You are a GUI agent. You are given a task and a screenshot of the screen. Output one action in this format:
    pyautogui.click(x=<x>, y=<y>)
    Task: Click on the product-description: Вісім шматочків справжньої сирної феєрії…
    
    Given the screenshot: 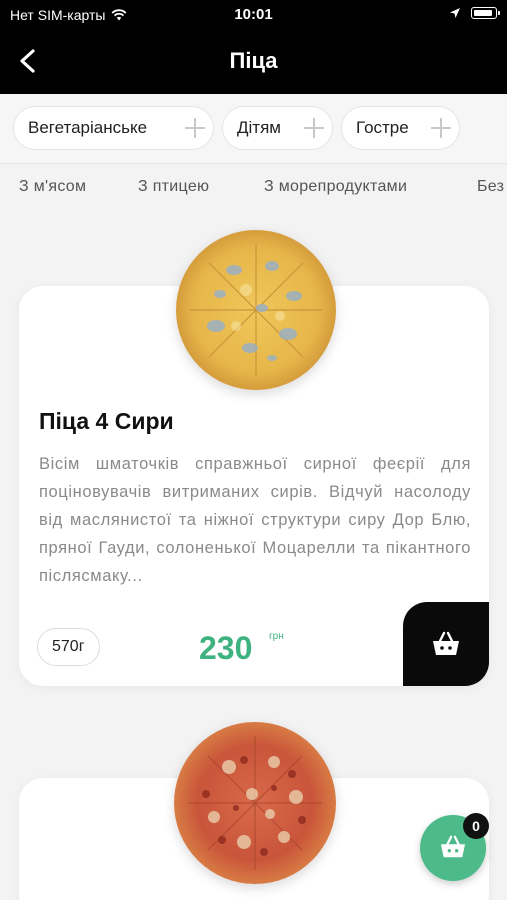 What is the action you would take?
    pyautogui.click(x=255, y=520)
    